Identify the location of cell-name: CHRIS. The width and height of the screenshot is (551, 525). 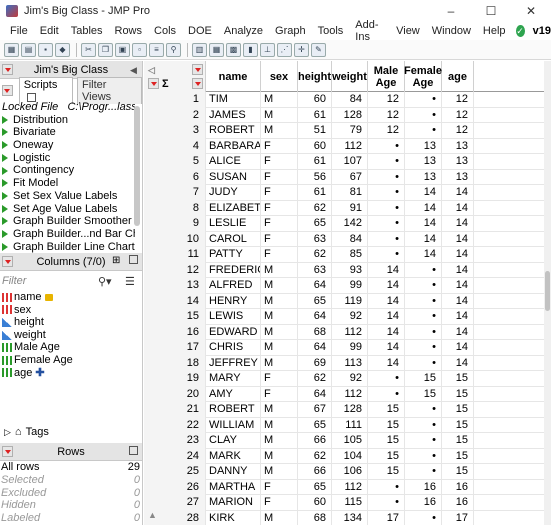
(233, 348).